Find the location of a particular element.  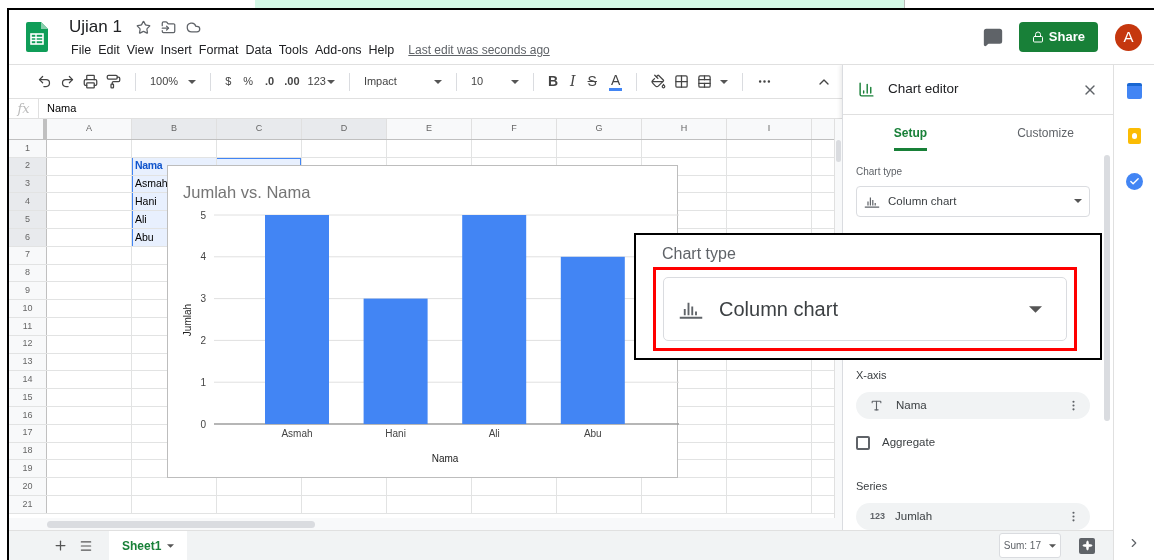

document-title: Ujian 1 is located at coordinates (95, 27).